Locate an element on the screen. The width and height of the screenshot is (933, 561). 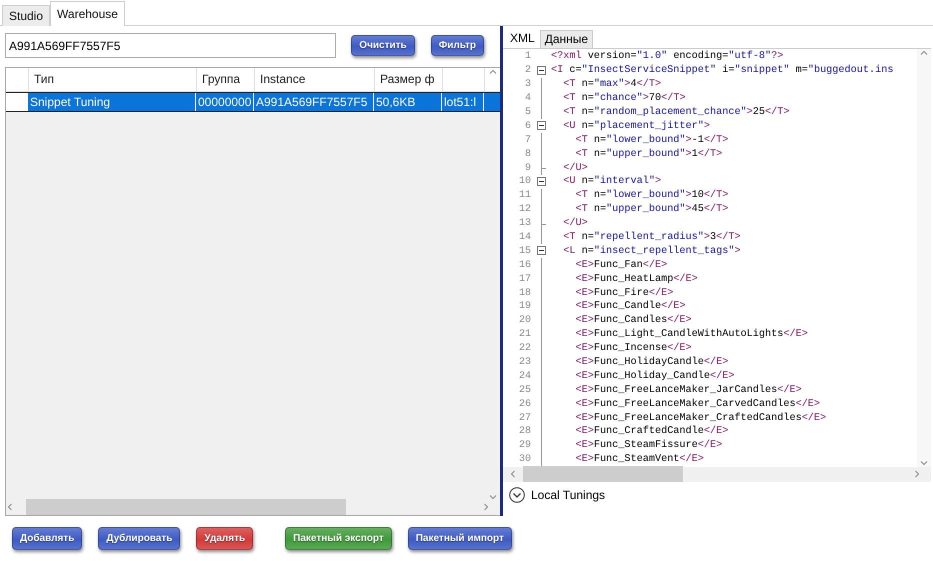
line-number: 21 is located at coordinates (524, 334).